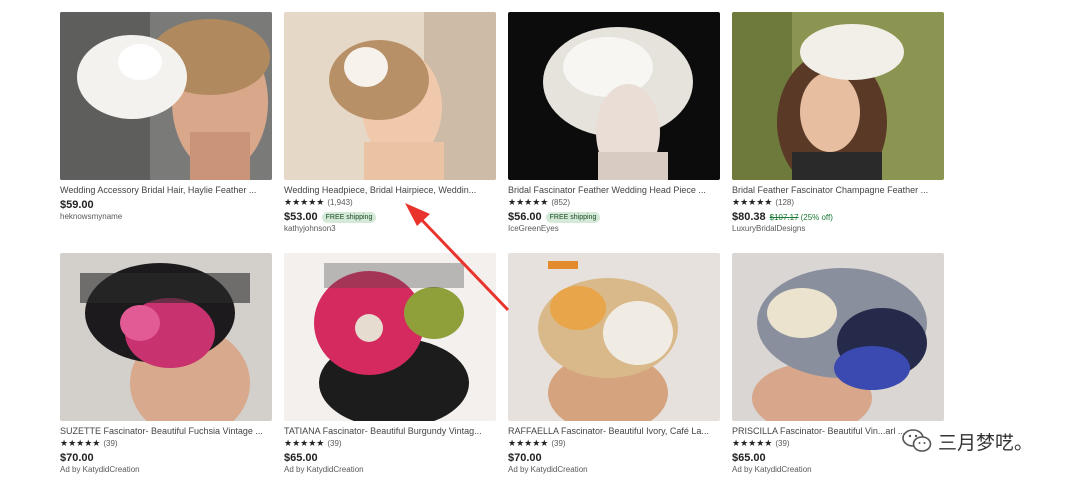 The image size is (1080, 494). Describe the element at coordinates (166, 217) in the screenshot. I see `shop-name: heknowsmyname` at that location.